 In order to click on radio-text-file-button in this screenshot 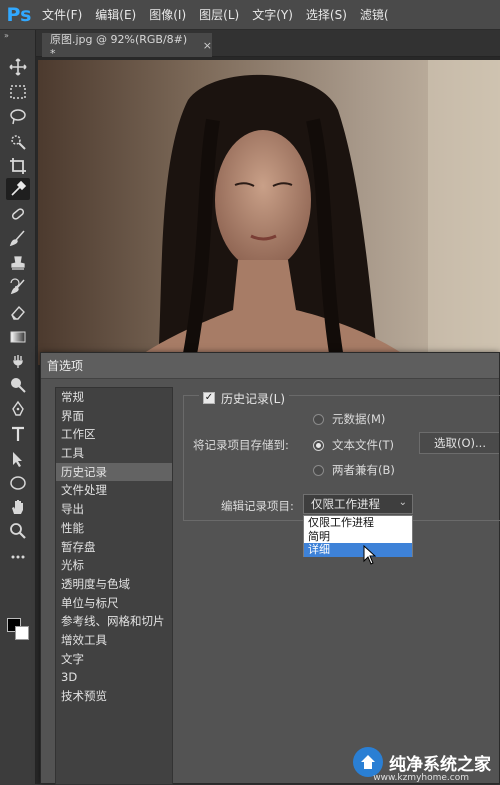, I will do `click(318, 445)`.